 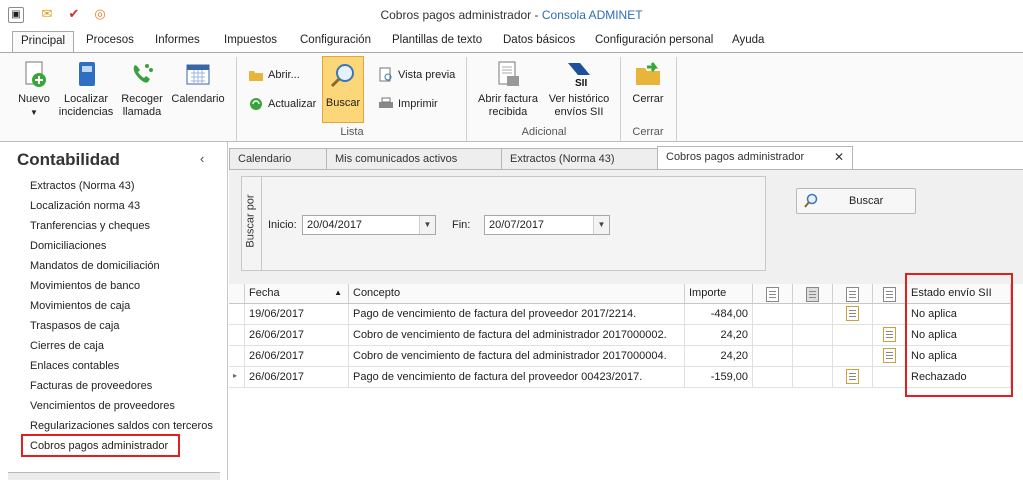 I want to click on tab-principal: Principal, so click(x=43, y=42).